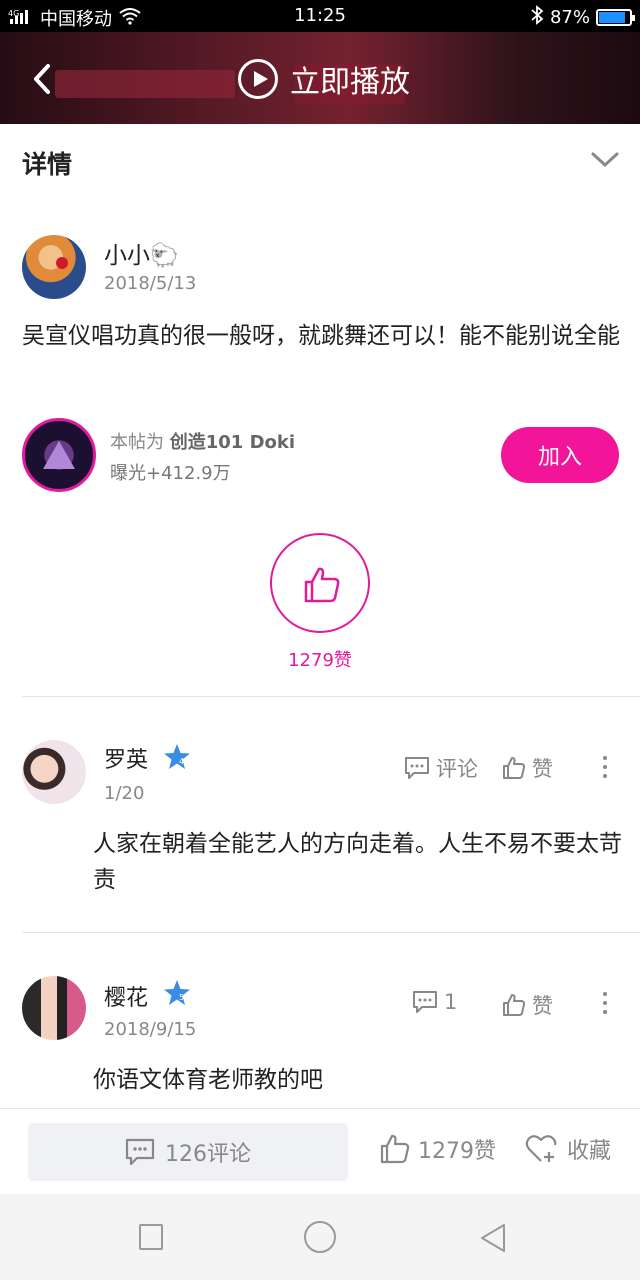 The width and height of the screenshot is (640, 1280). I want to click on like-button, so click(320, 583).